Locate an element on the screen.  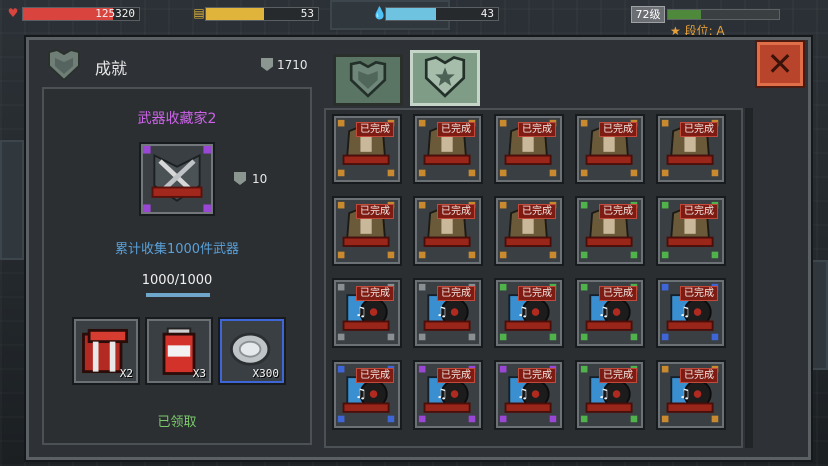
level-badge: 72级 is located at coordinates (648, 14).